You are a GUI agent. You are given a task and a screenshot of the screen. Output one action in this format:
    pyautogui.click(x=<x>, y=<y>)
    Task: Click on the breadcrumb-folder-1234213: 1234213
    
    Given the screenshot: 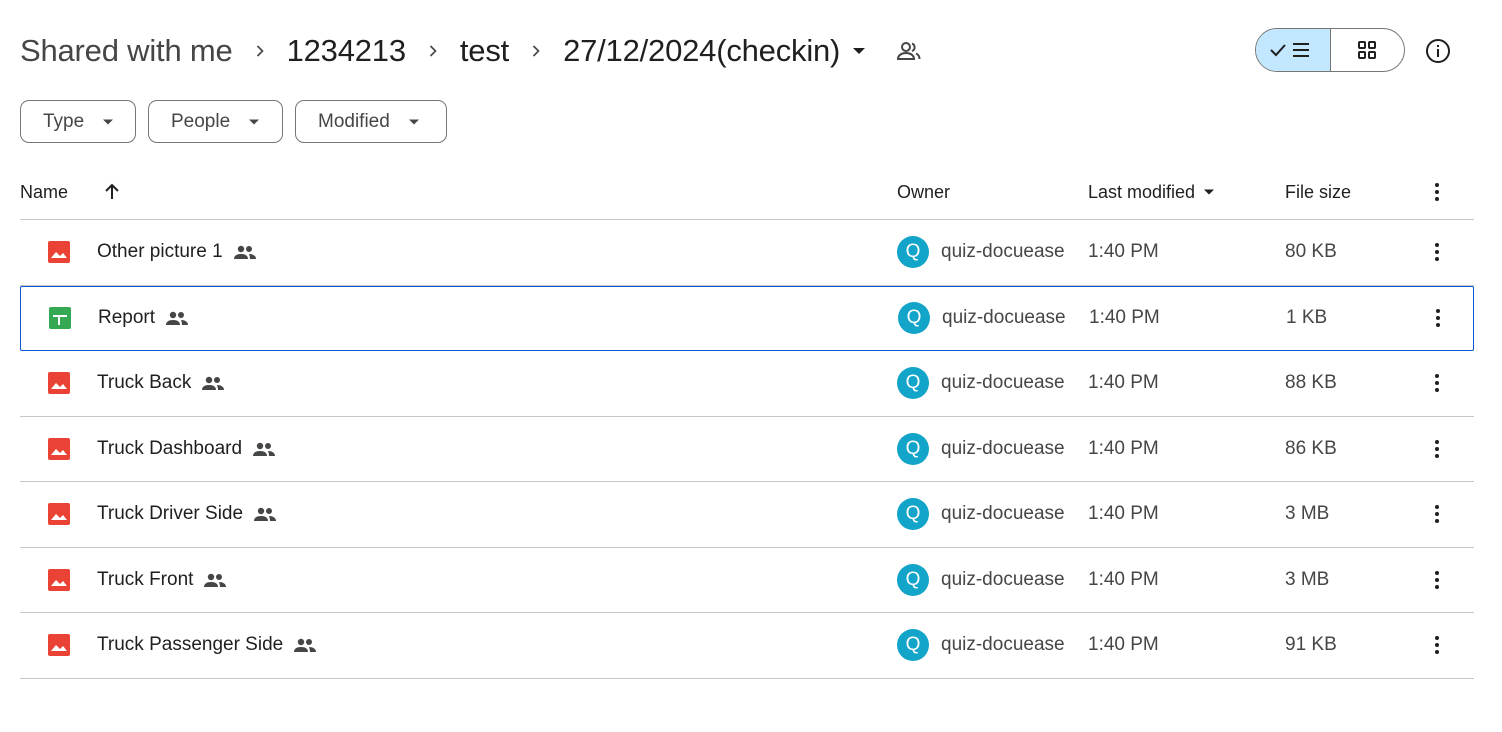 What is the action you would take?
    pyautogui.click(x=346, y=51)
    